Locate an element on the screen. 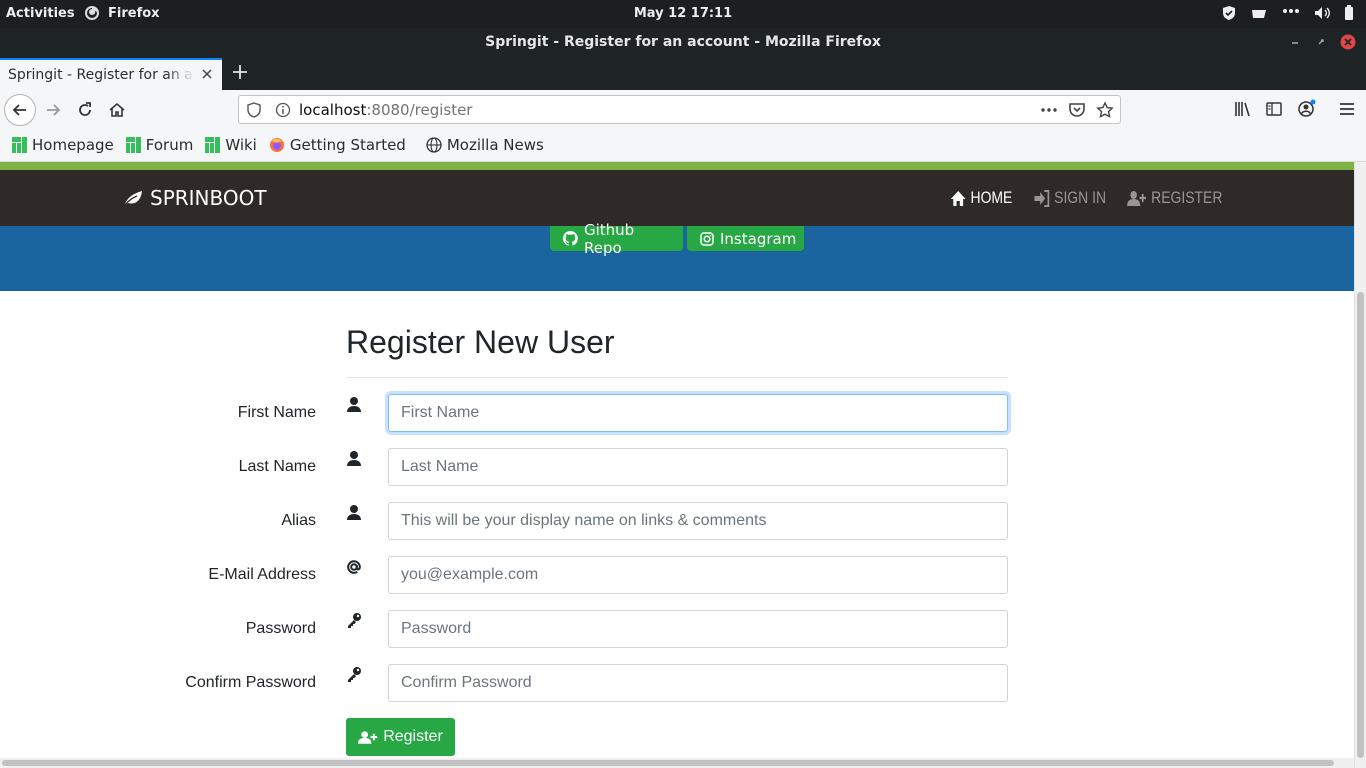  tab-strip: Springit - Register for an account is located at coordinates (683, 73).